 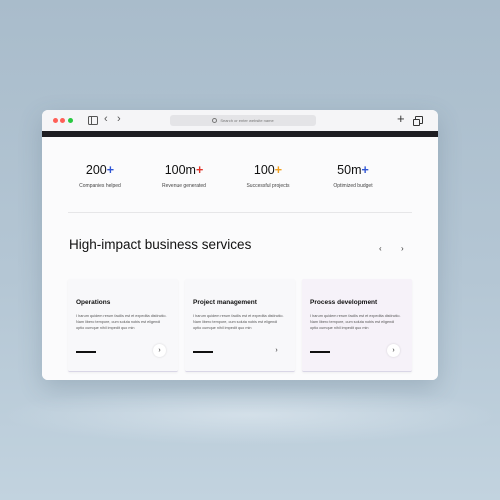 What do you see at coordinates (344, 302) in the screenshot?
I see `card-title: Process development` at bounding box center [344, 302].